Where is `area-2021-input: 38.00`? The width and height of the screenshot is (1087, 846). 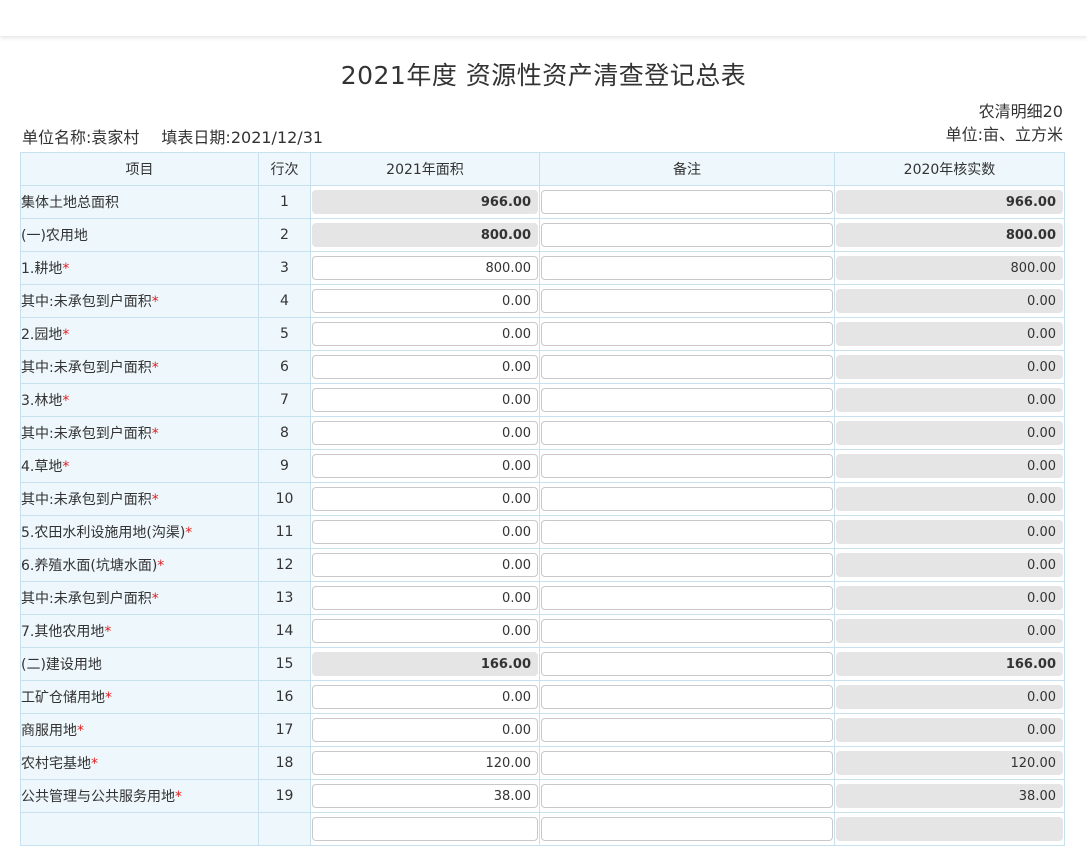 area-2021-input: 38.00 is located at coordinates (425, 796).